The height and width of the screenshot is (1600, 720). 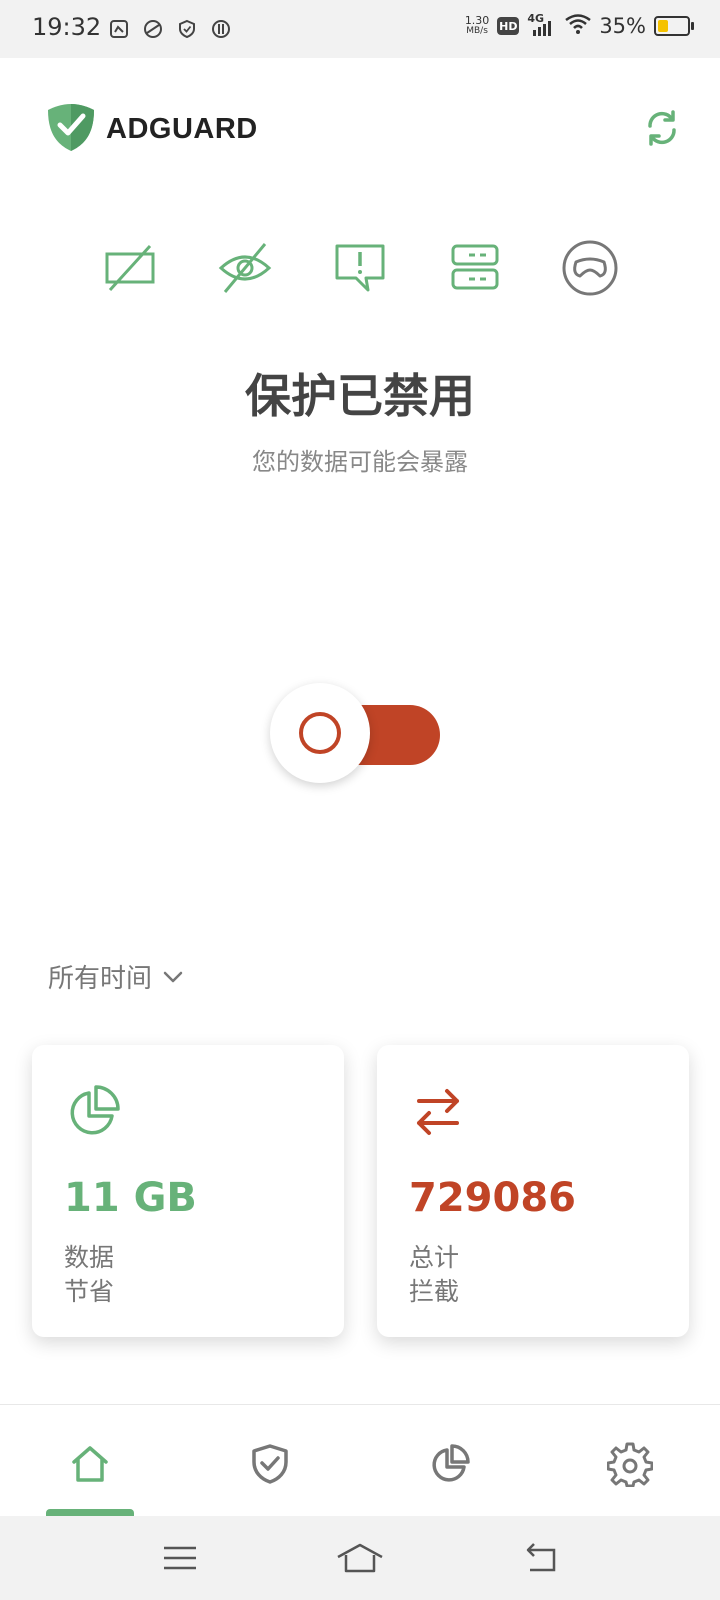 I want to click on app-name: ADGUARD, so click(x=182, y=128).